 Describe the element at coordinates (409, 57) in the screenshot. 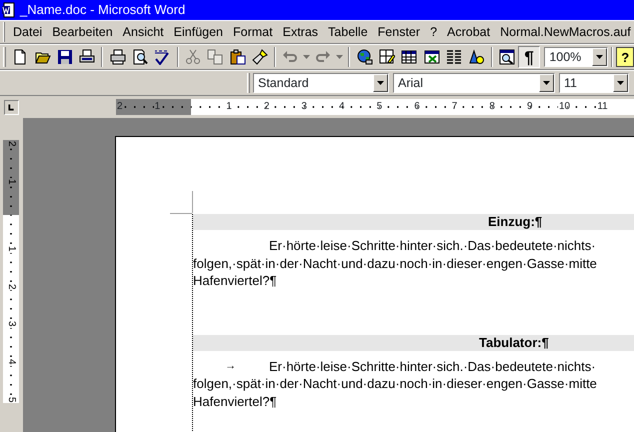

I see `table-icon` at that location.